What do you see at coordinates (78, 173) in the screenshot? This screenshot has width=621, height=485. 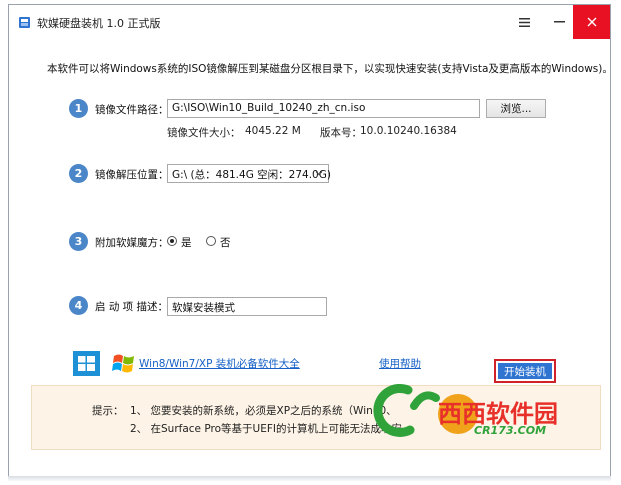 I see `step-2-badge: 2` at bounding box center [78, 173].